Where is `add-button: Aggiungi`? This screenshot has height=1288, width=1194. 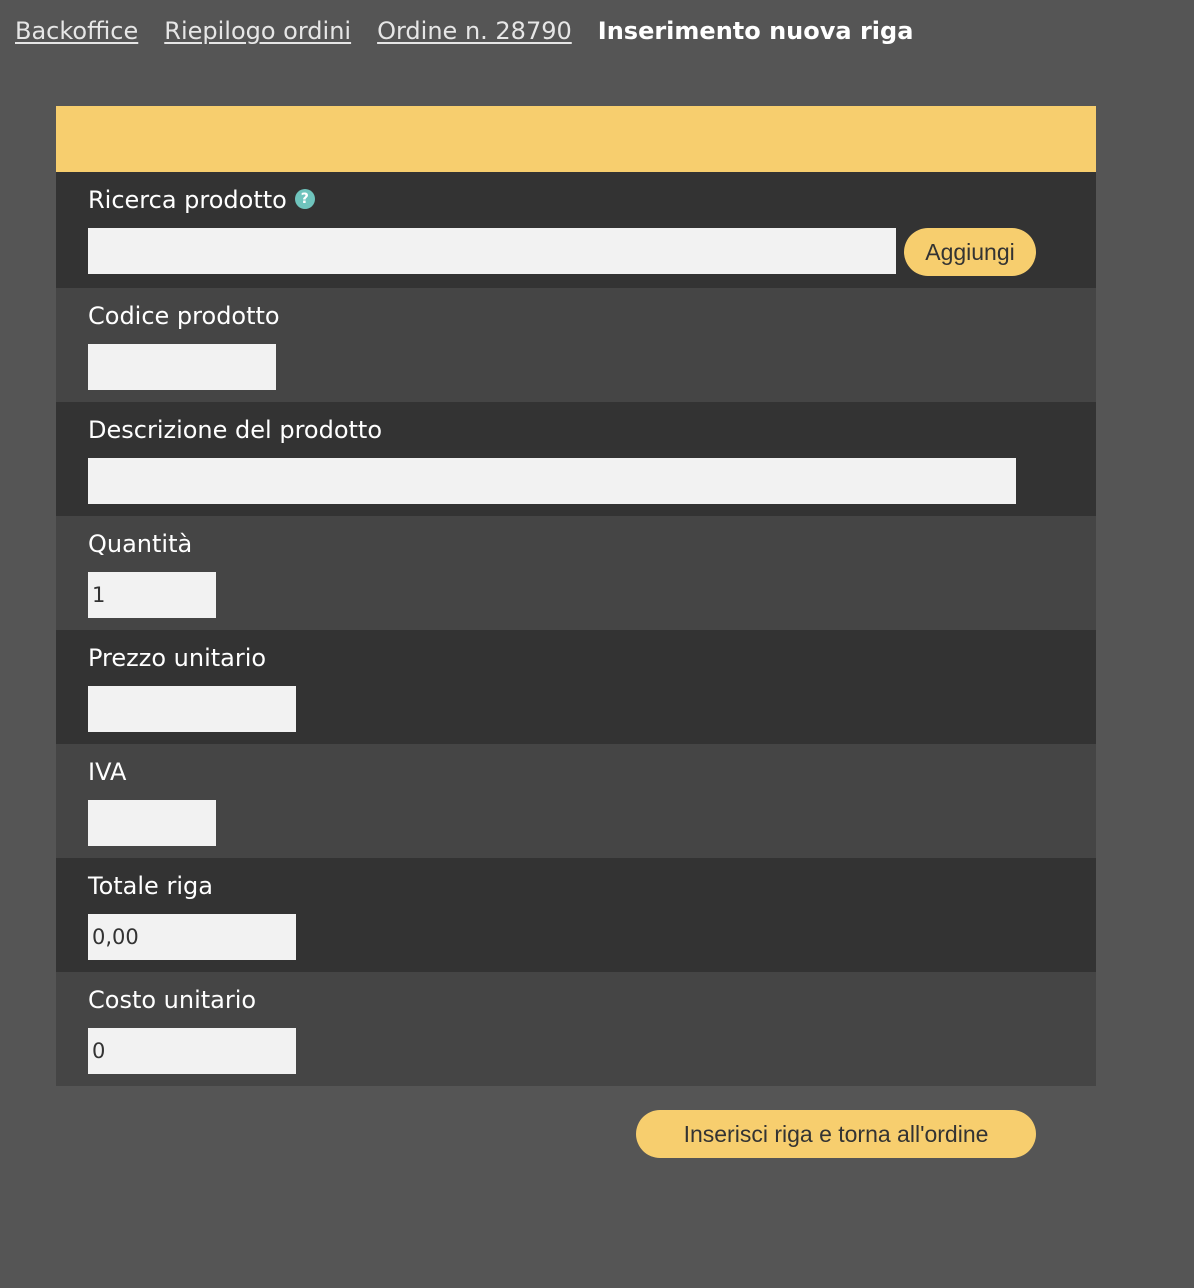
add-button: Aggiungi is located at coordinates (970, 252).